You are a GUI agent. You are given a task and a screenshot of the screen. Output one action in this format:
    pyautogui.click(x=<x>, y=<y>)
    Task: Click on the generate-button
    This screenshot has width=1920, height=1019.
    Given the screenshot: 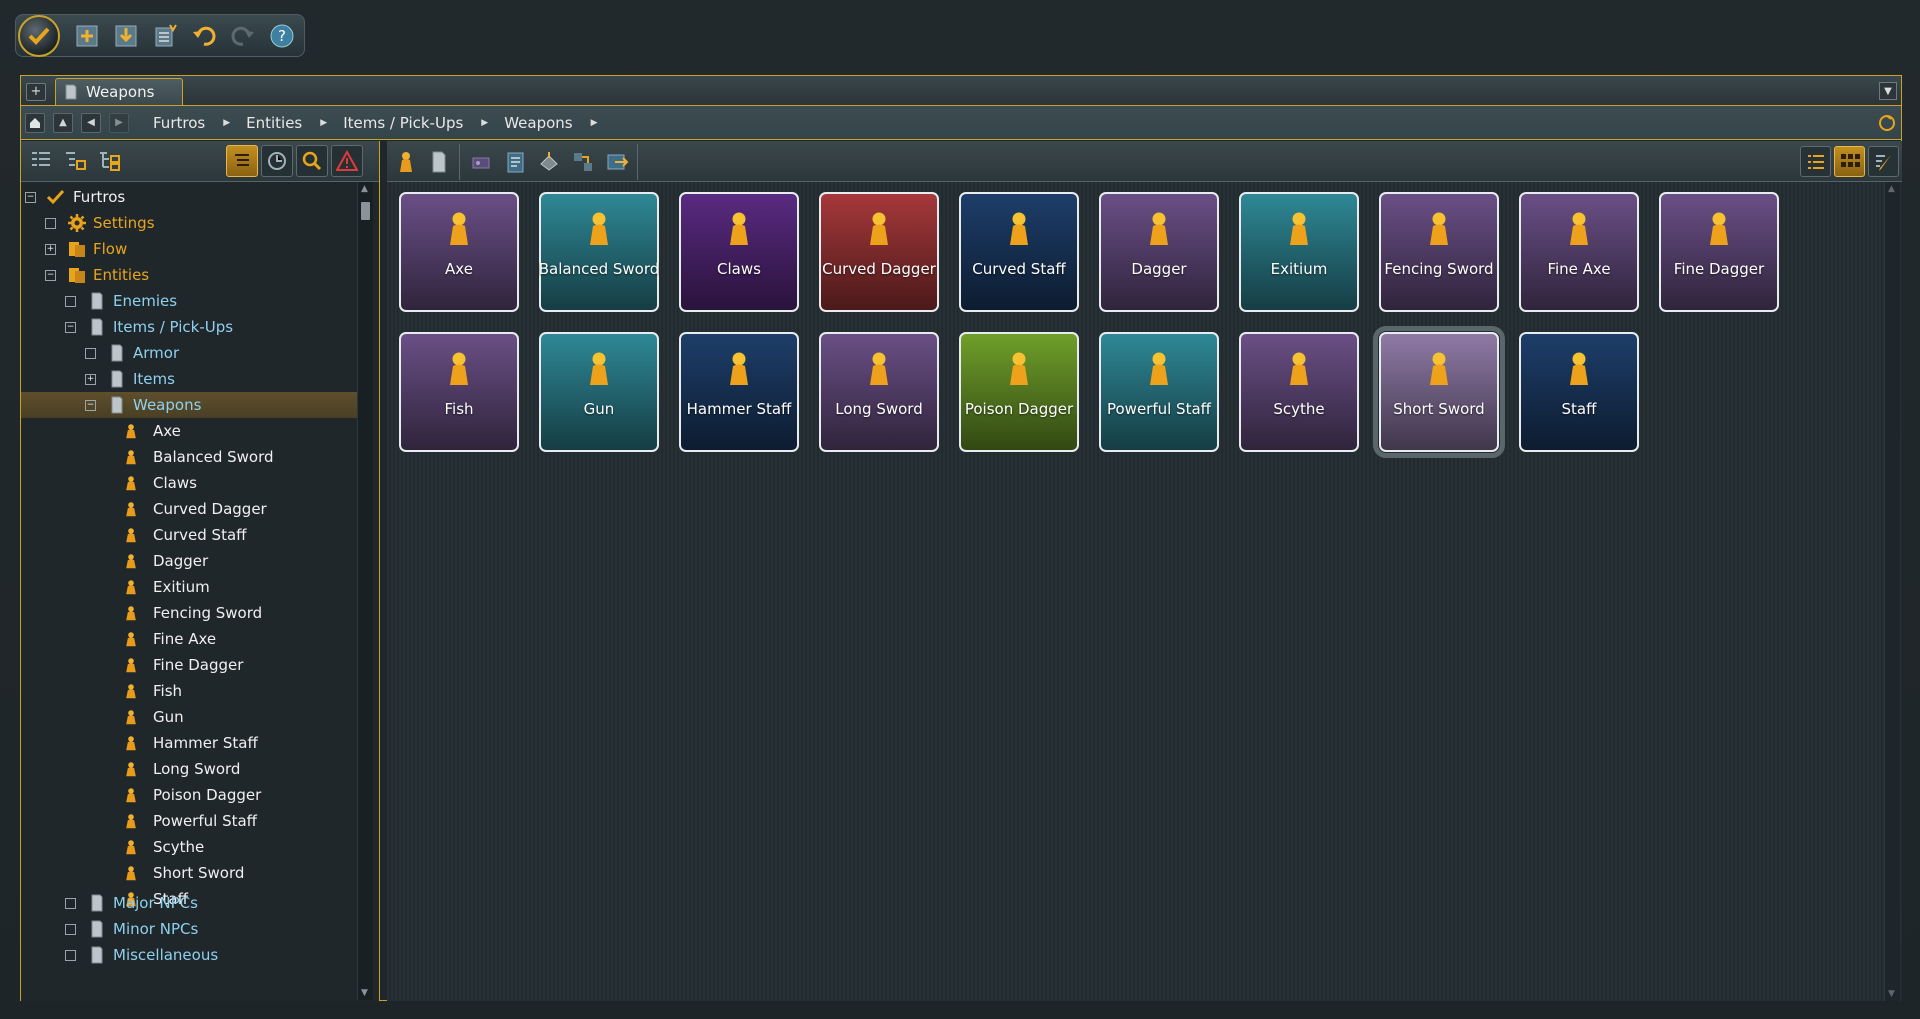 What is the action you would take?
    pyautogui.click(x=164, y=35)
    